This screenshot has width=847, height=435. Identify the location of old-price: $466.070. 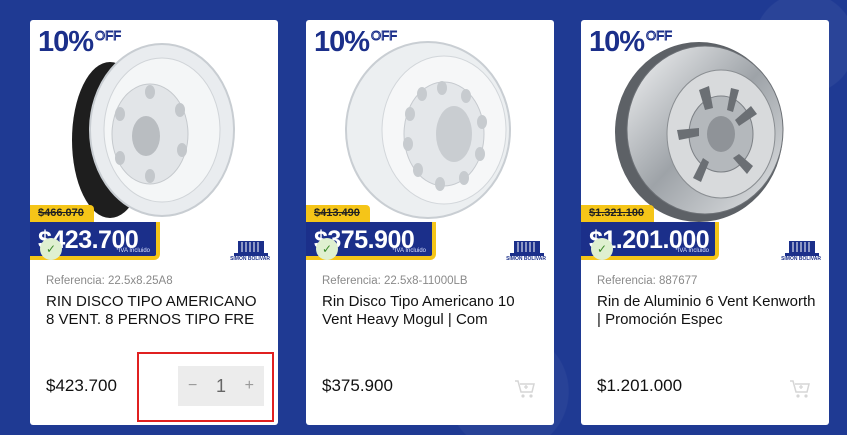
(62, 214).